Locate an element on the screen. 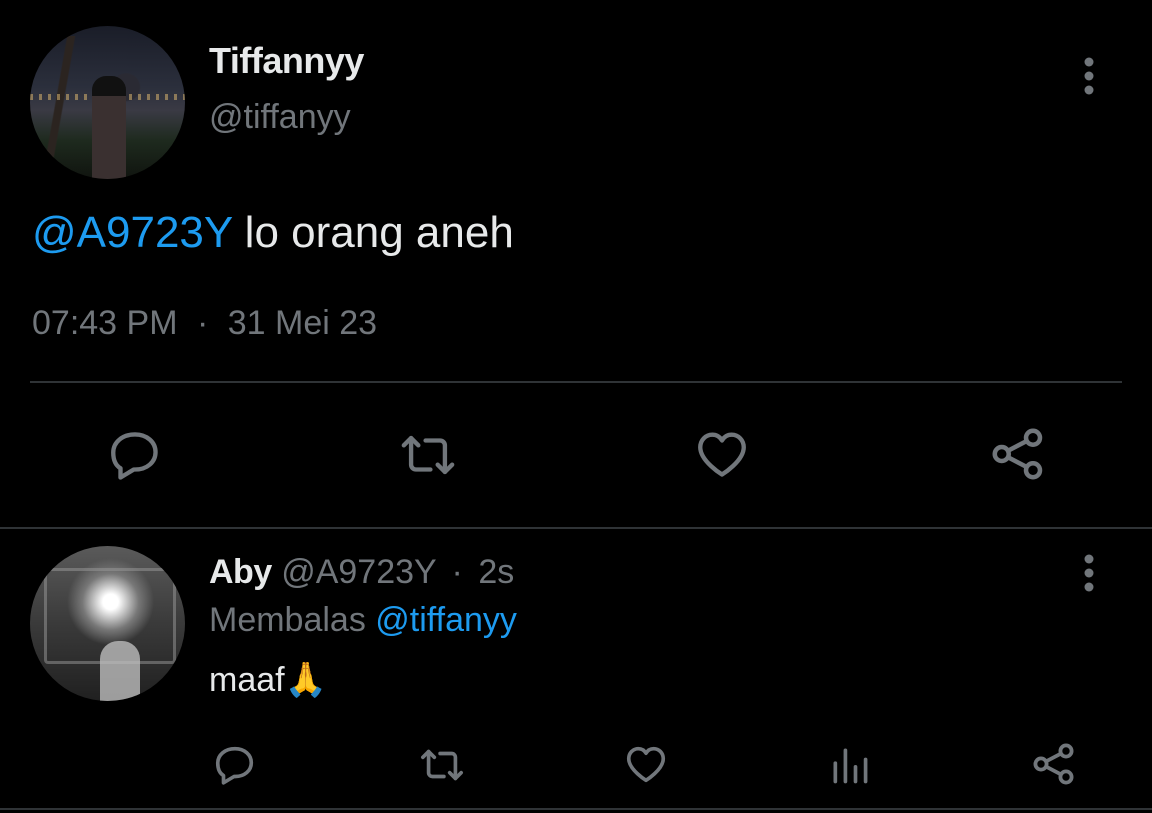 The image size is (1152, 813). retweet-icon is located at coordinates (428, 455).